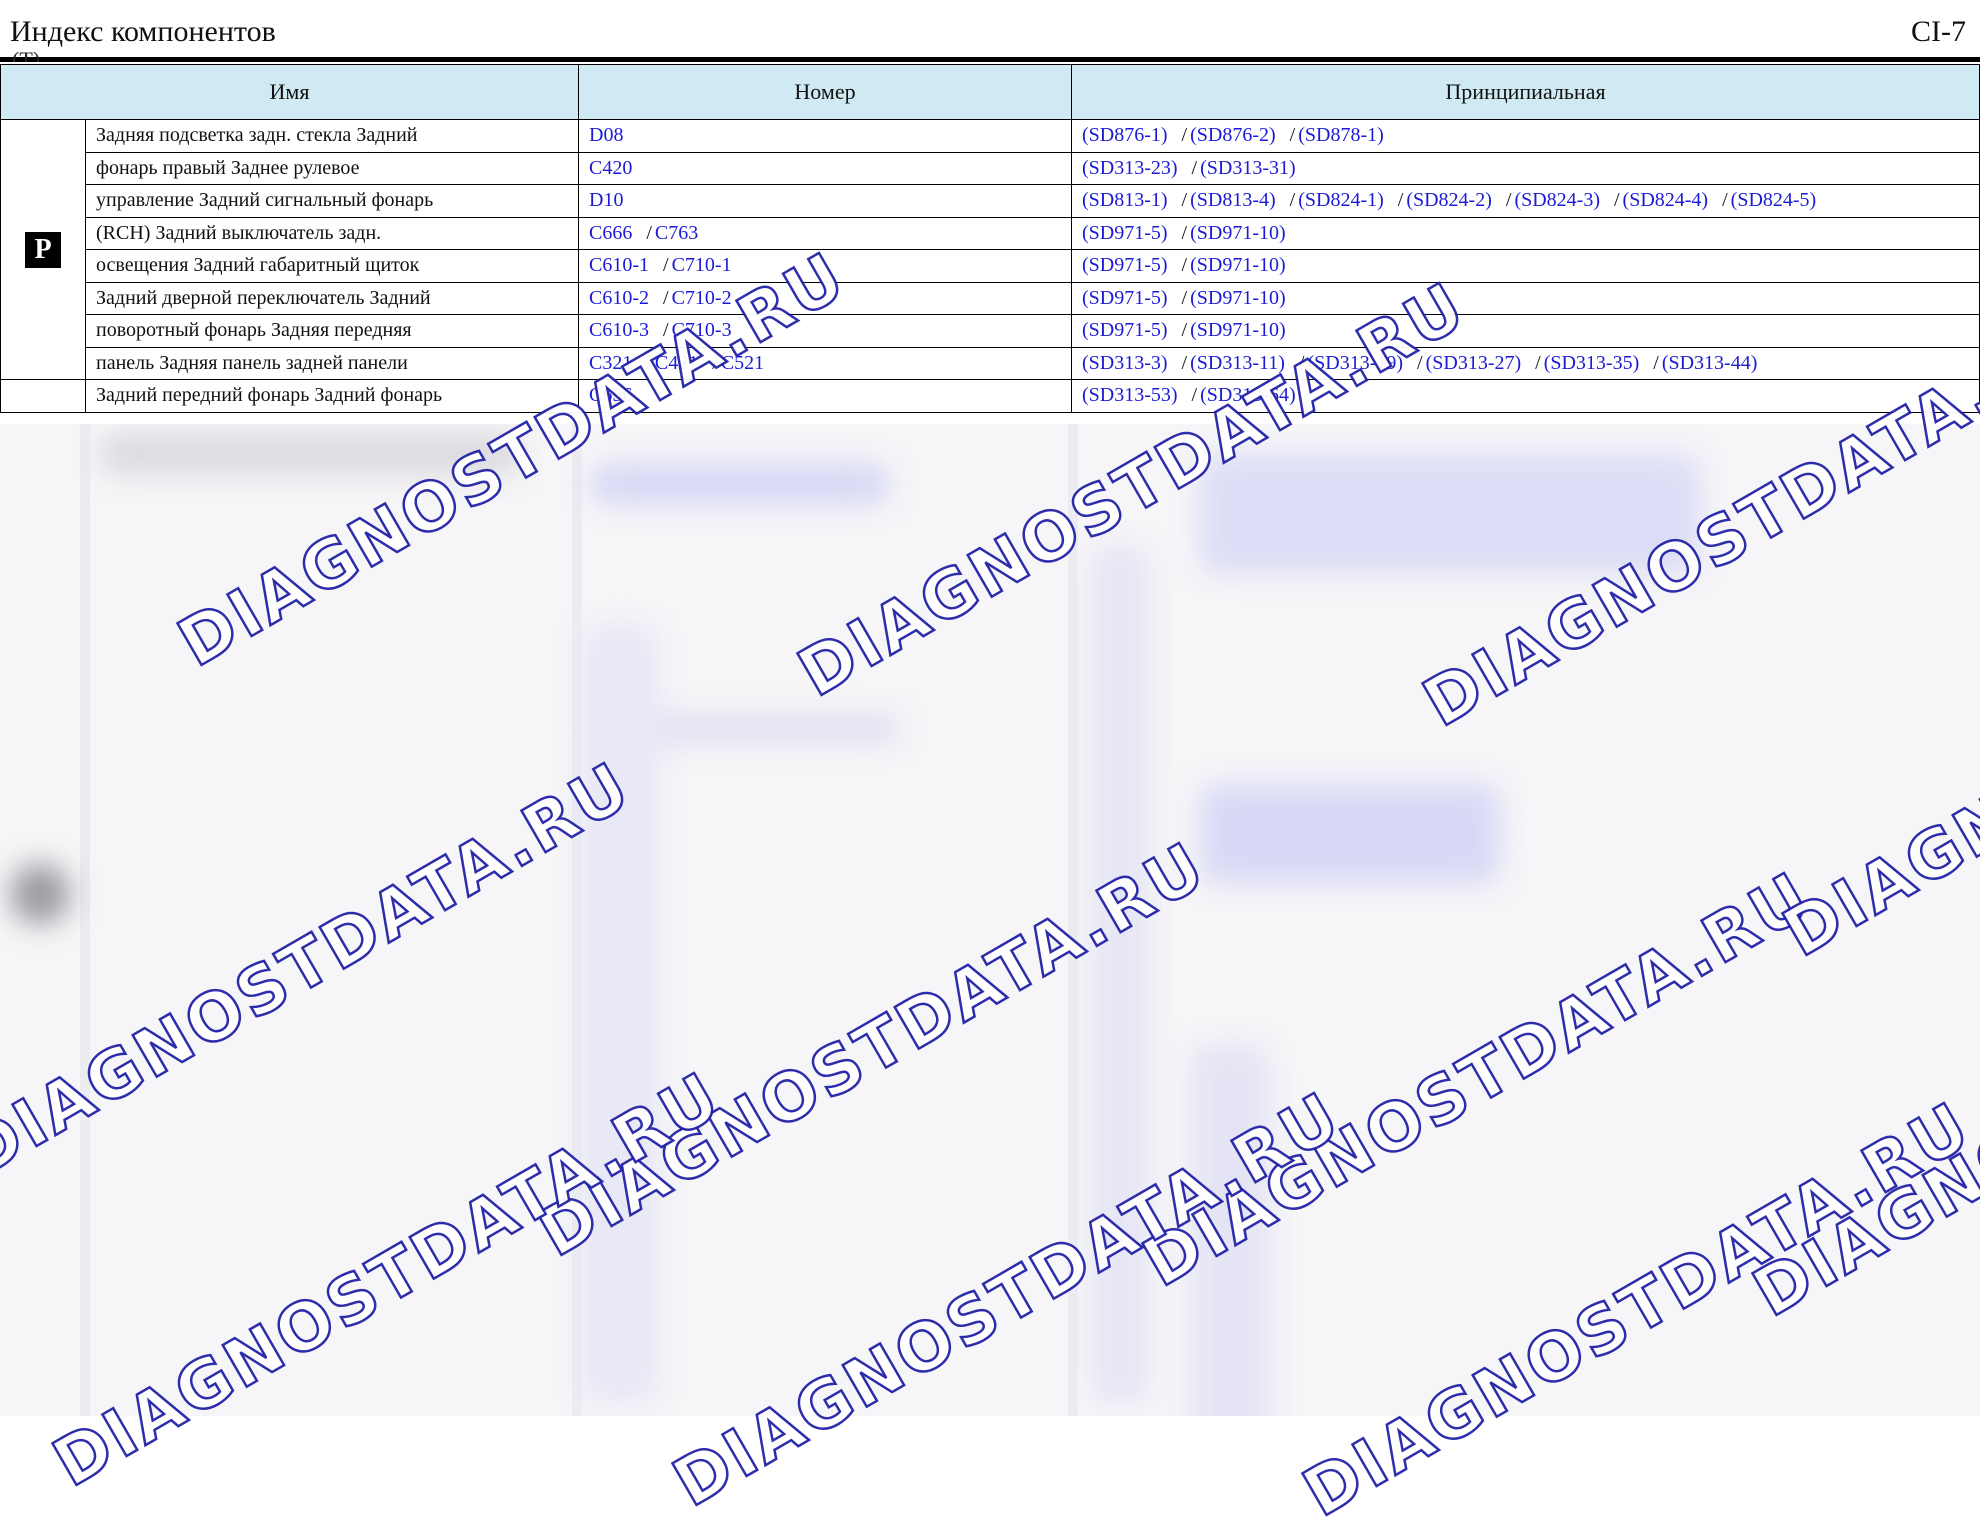  I want to click on component-name: Задняя подсветка задн. стекла Задний, so click(332, 136).